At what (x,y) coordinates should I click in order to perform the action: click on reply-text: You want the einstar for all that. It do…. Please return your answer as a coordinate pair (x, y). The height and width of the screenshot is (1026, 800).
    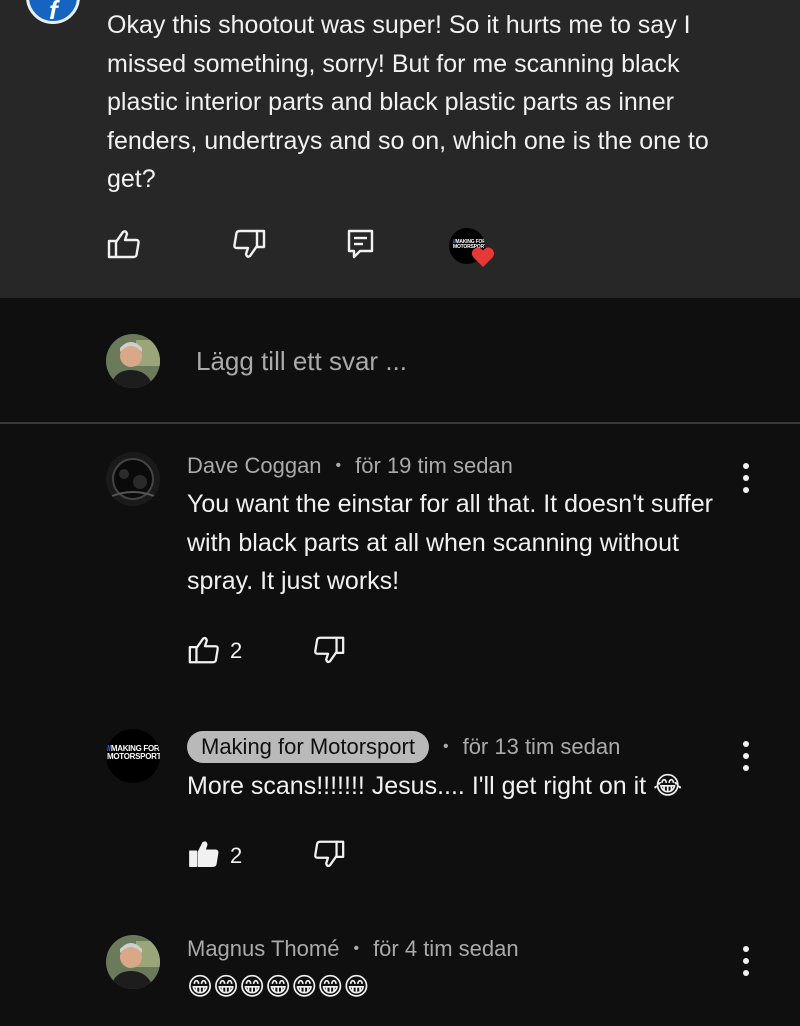
    Looking at the image, I should click on (450, 542).